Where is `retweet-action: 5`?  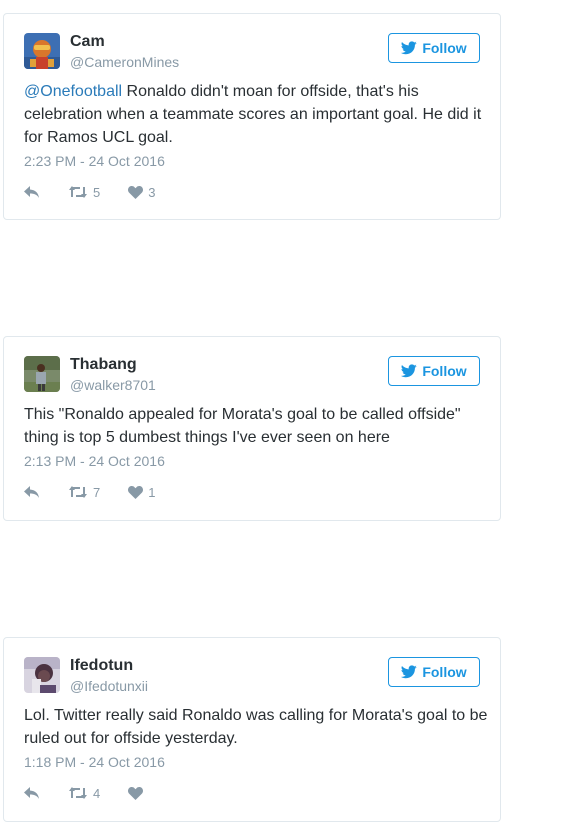
retweet-action: 5 is located at coordinates (84, 192).